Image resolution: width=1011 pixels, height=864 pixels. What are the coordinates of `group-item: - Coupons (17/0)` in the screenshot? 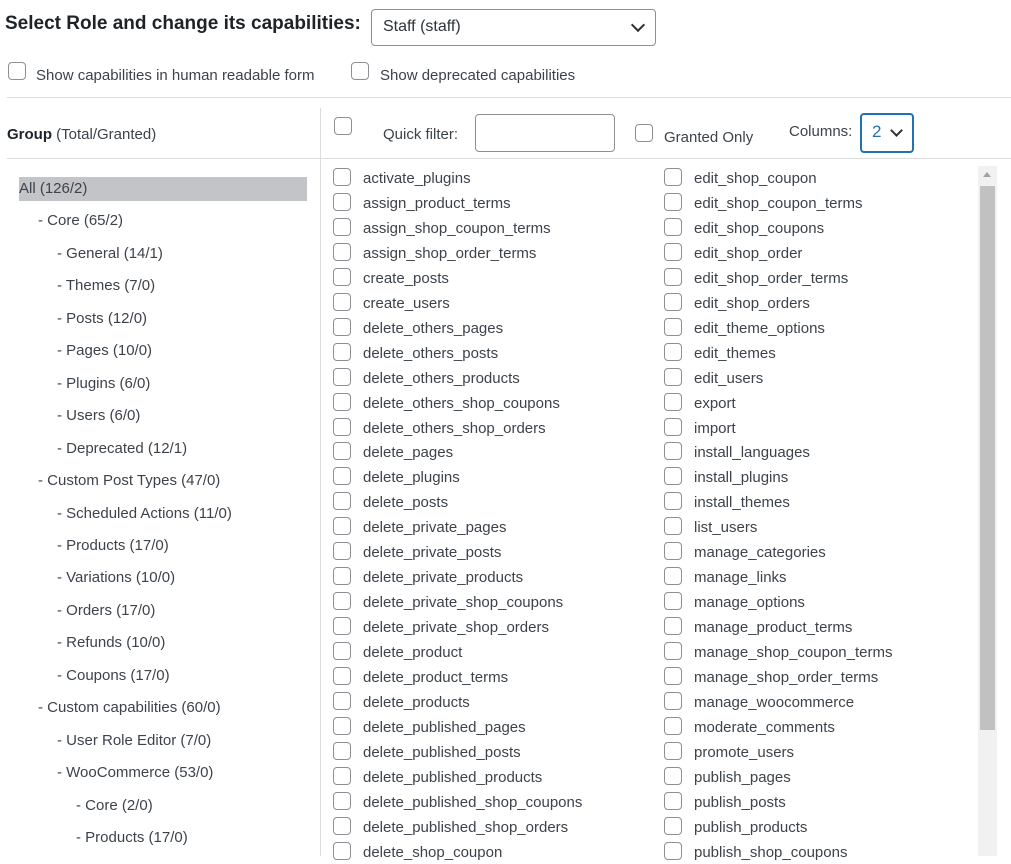 It's located at (113, 675).